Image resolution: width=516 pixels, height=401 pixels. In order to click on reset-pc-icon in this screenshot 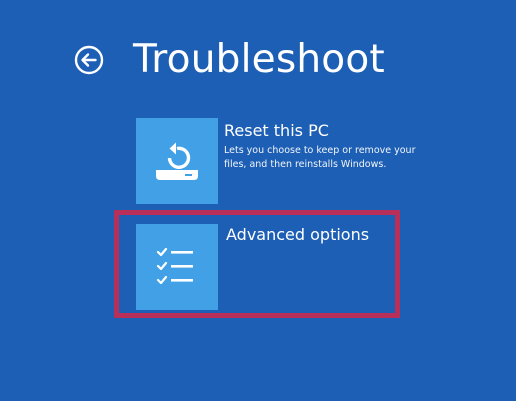, I will do `click(177, 161)`.